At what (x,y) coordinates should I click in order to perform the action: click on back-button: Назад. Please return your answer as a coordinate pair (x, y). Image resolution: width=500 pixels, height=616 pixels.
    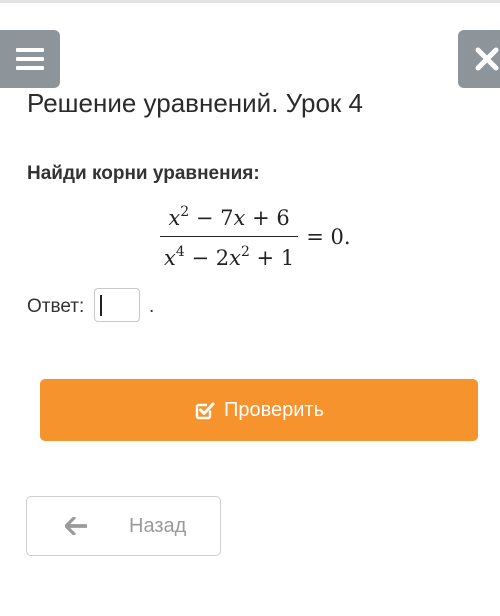
    Looking at the image, I should click on (123, 526).